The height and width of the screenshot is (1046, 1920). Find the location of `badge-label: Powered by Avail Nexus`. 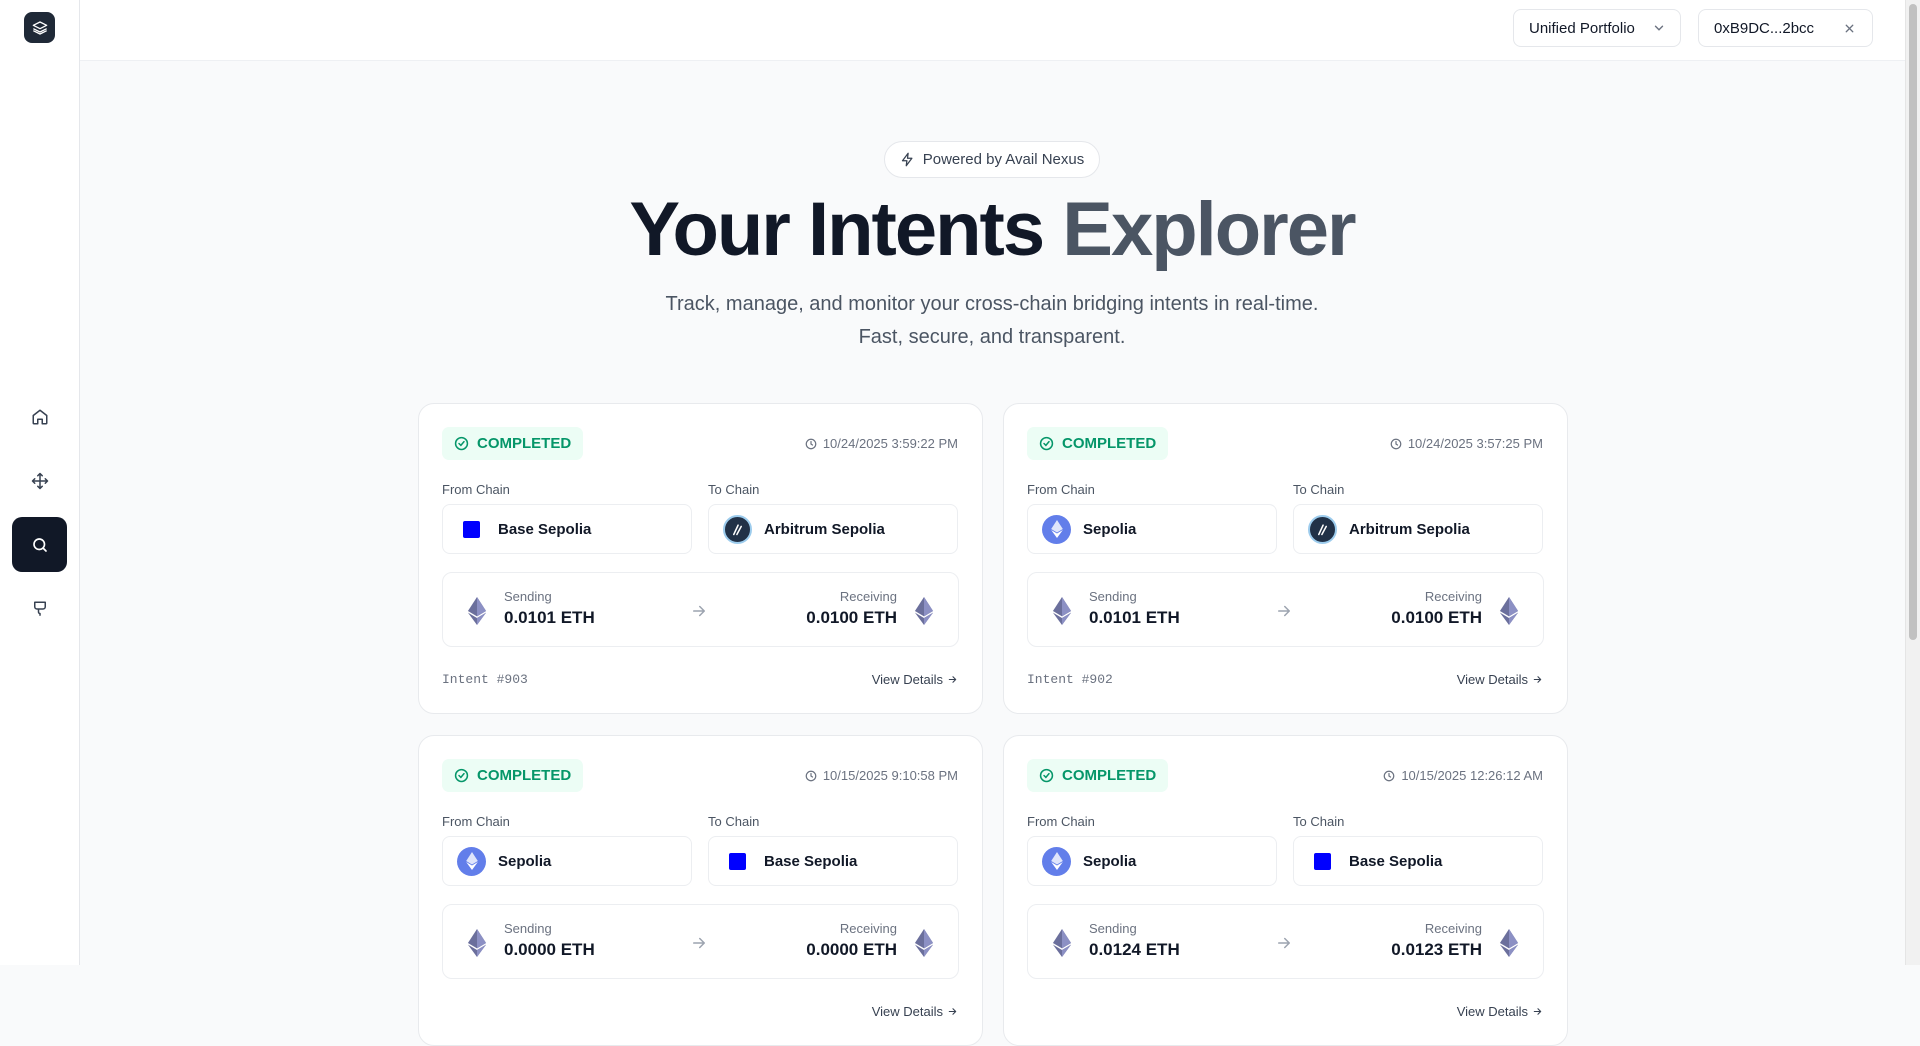

badge-label: Powered by Avail Nexus is located at coordinates (1003, 159).